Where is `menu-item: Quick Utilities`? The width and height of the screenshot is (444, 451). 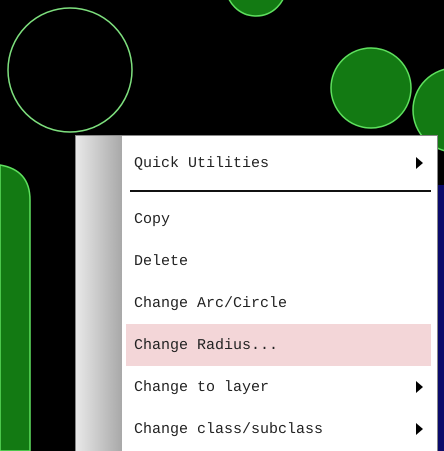 menu-item: Quick Utilities is located at coordinates (278, 163).